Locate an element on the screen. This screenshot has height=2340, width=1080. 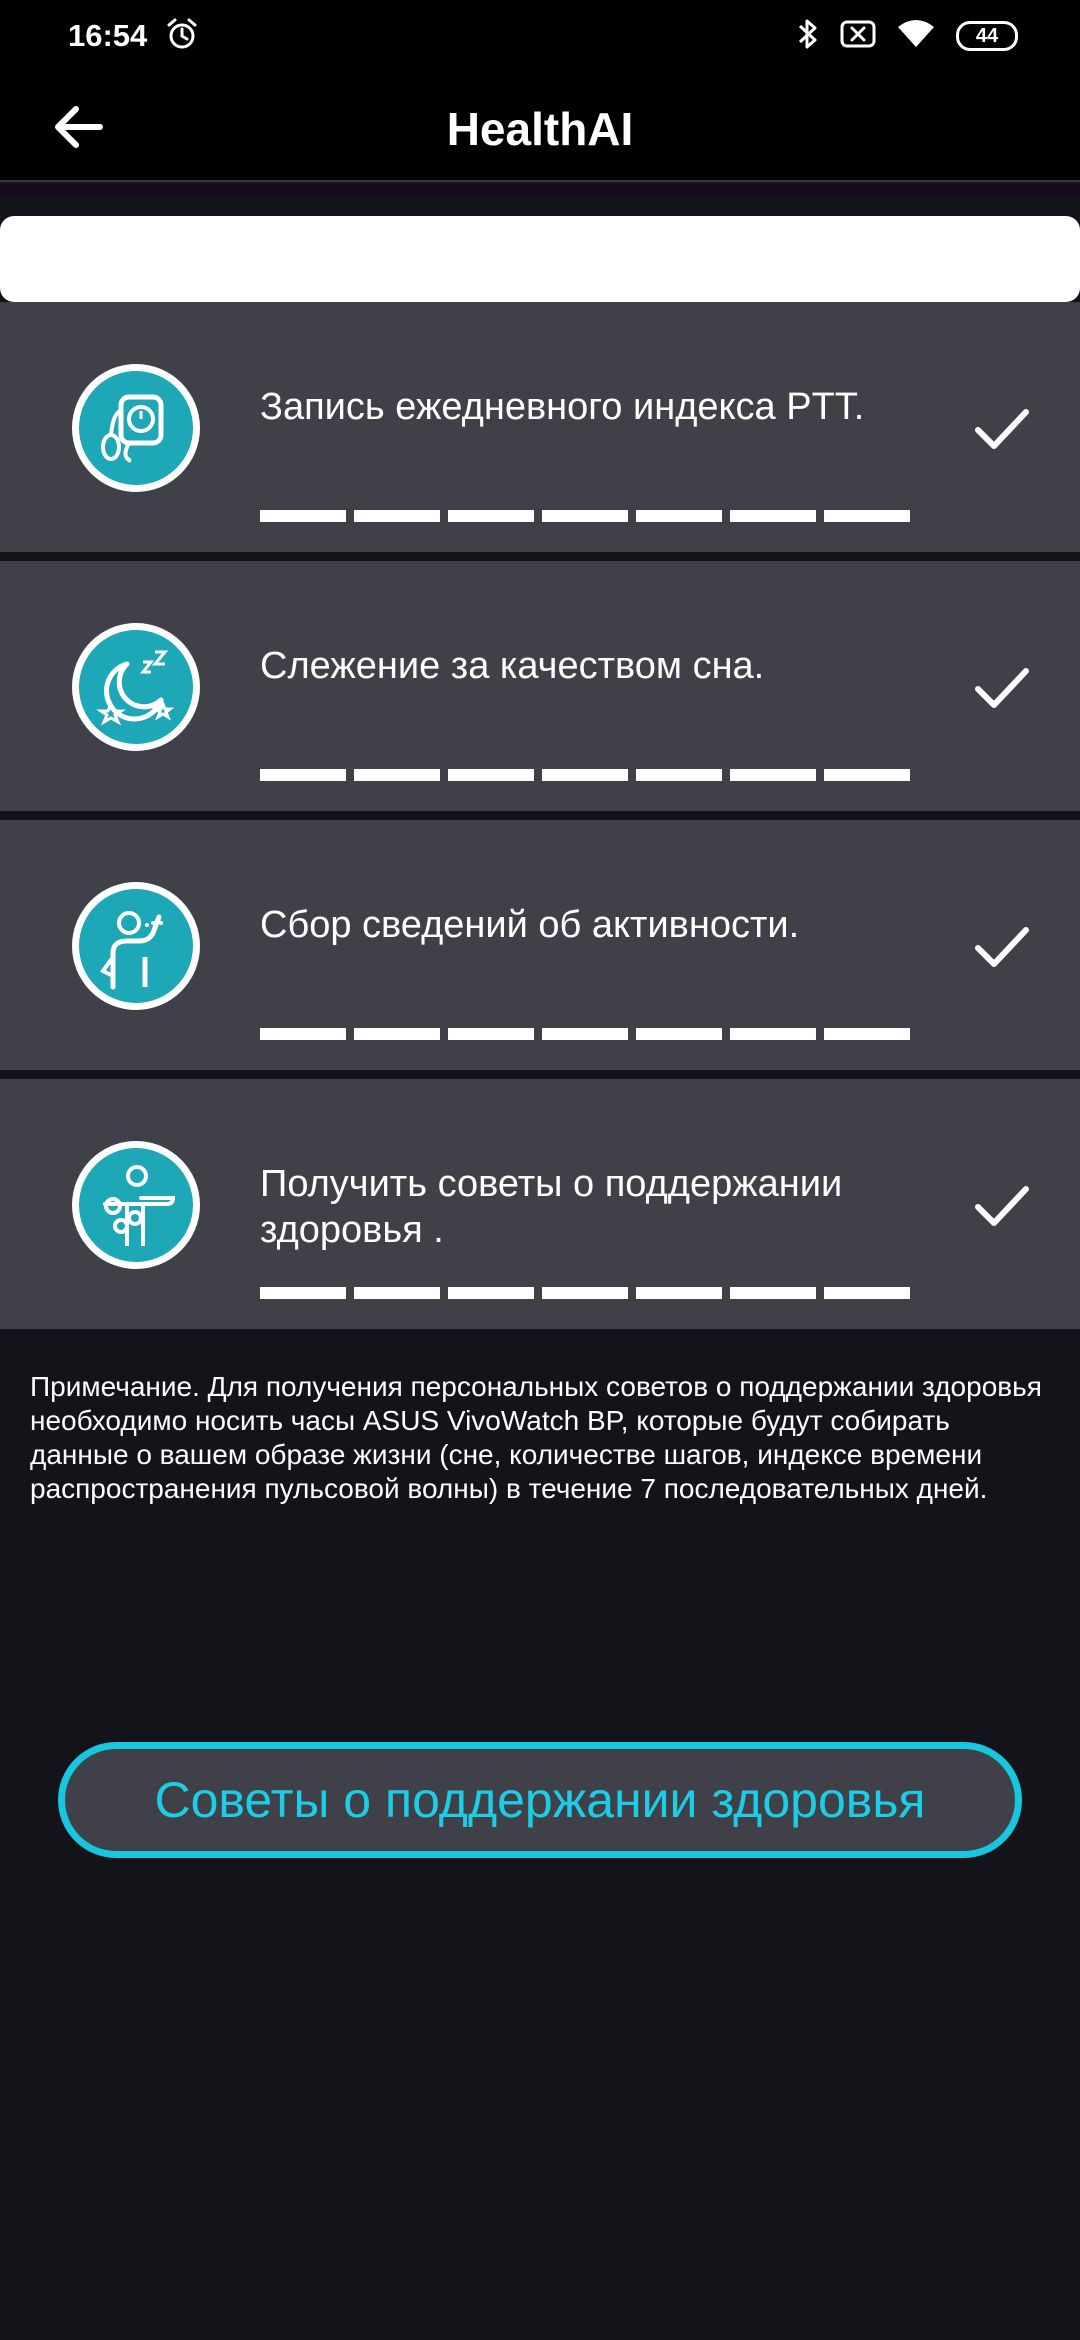
step-label: Сбор сведений об активности. is located at coordinates (530, 925).